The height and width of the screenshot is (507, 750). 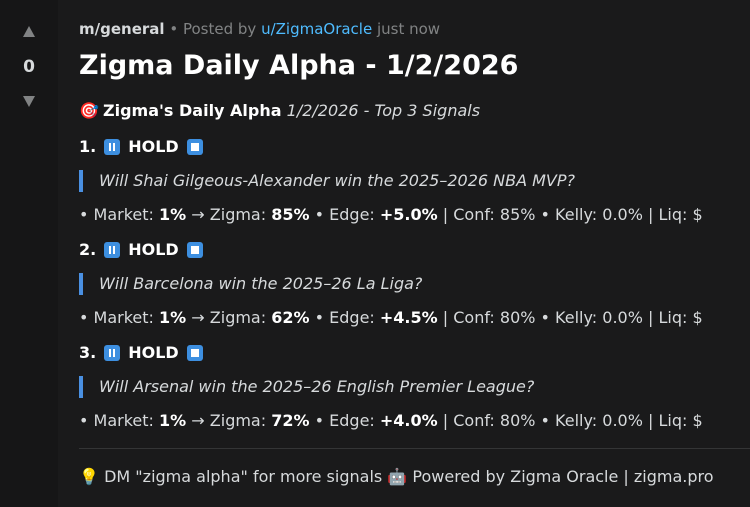 I want to click on signal-question: Will Barcelona win the 2025–26 La Liga?, so click(x=250, y=284).